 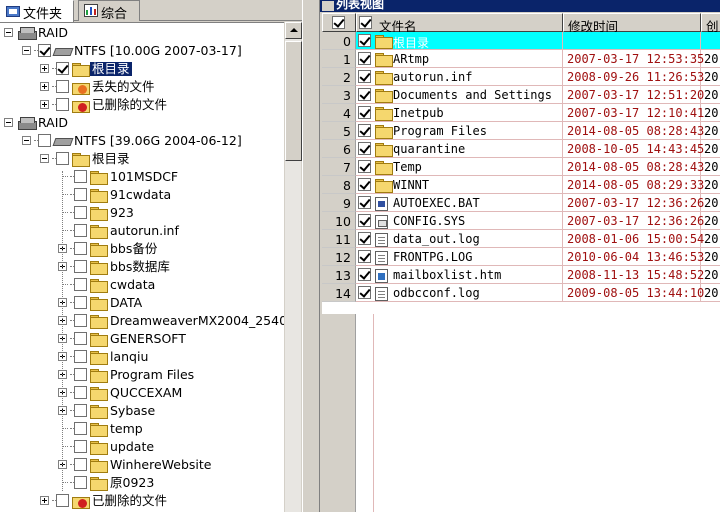 I want to click on tree-scrollbar, so click(x=293, y=267).